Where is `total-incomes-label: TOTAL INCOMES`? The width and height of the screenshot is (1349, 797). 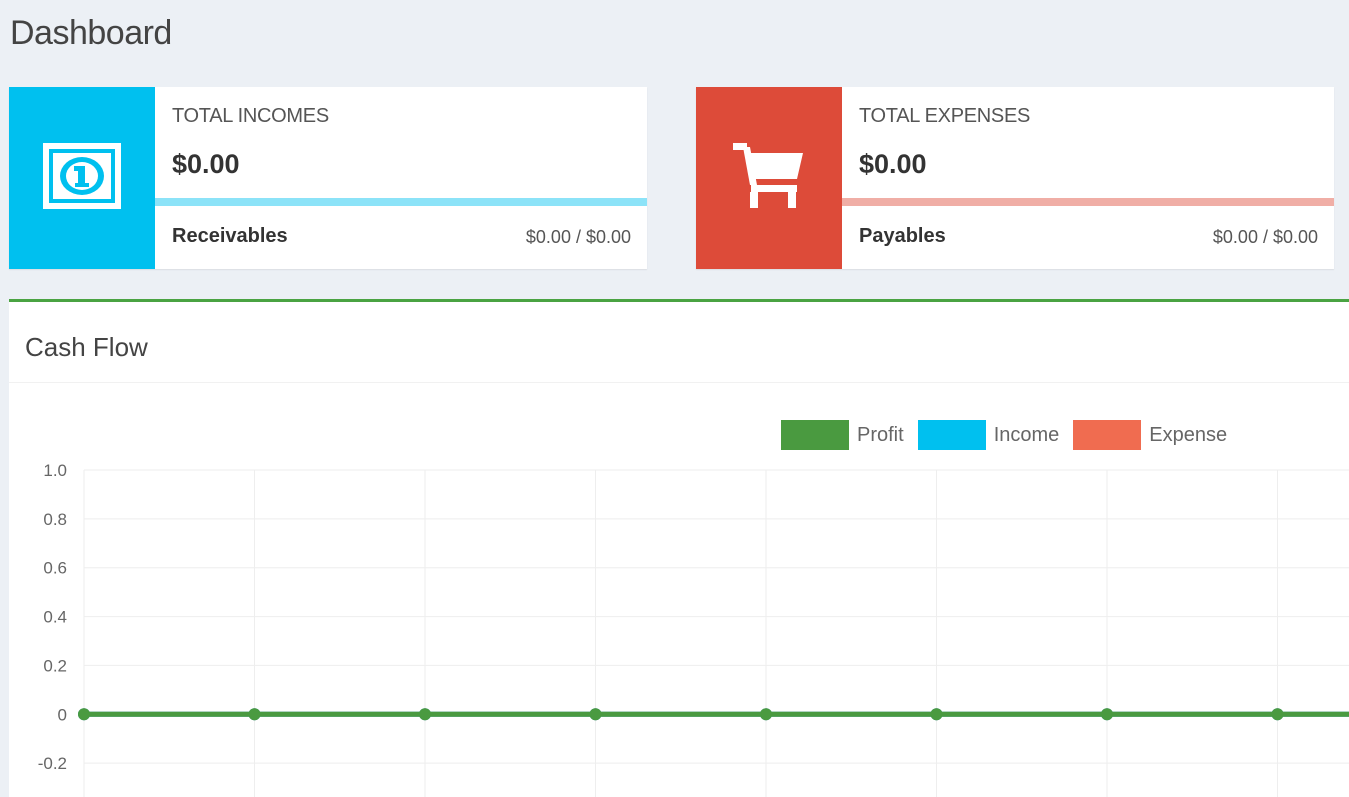
total-incomes-label: TOTAL INCOMES is located at coordinates (250, 116).